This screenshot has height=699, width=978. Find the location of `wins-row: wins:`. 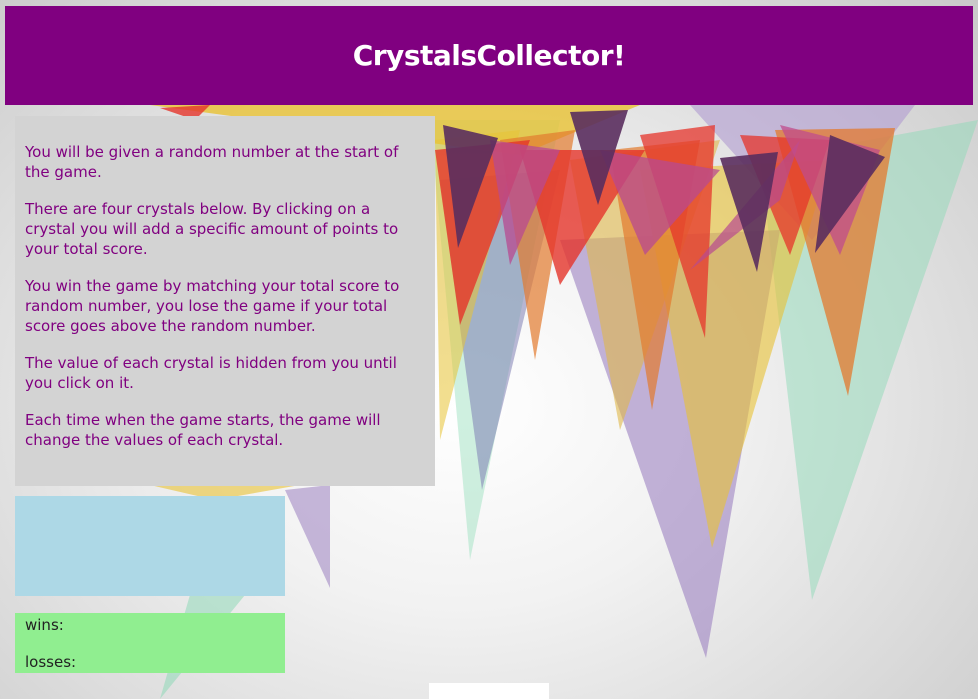

wins-row: wins: is located at coordinates (150, 625).